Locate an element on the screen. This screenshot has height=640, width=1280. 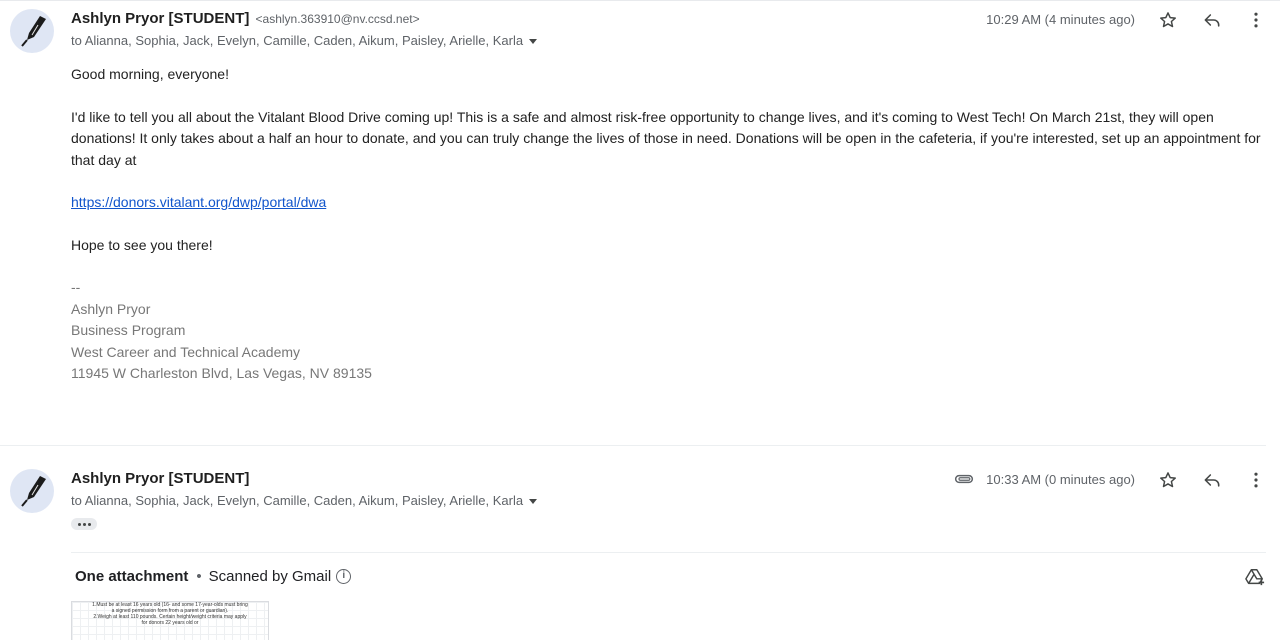
message-divider is located at coordinates (633, 445).